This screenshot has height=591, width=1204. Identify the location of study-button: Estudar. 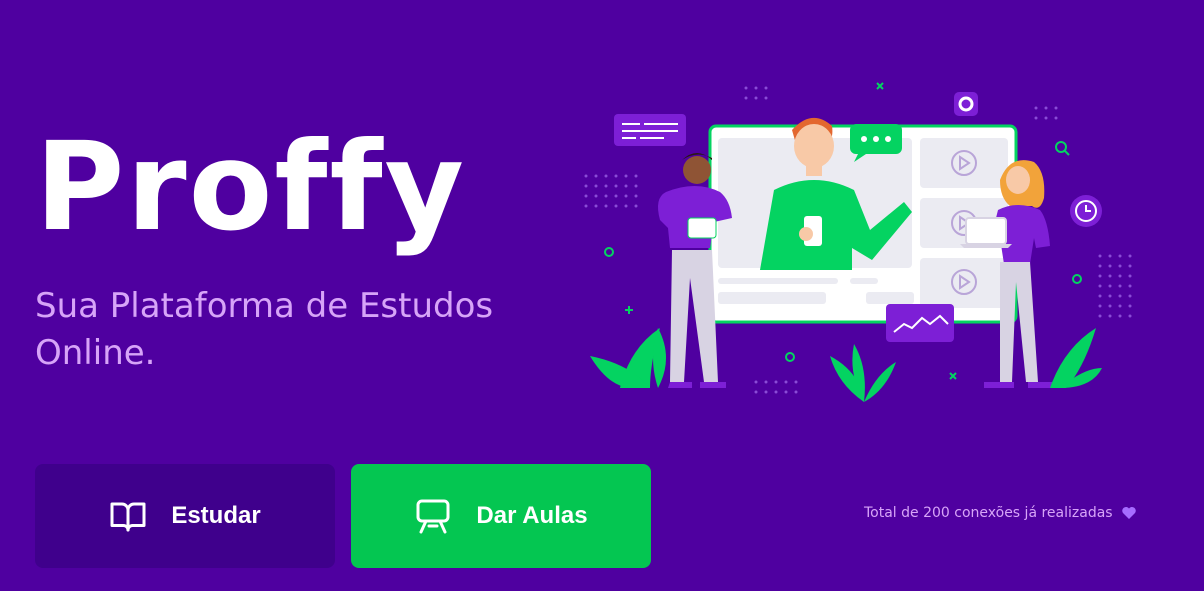
(185, 516).